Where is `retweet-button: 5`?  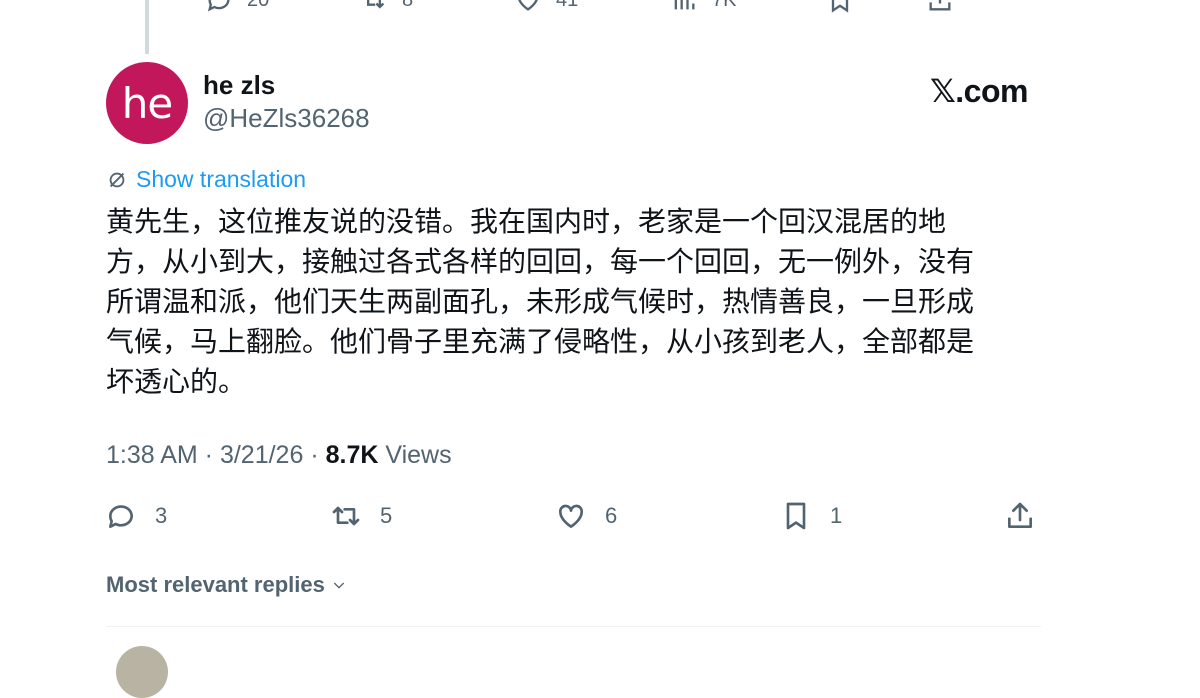
retweet-button: 5 is located at coordinates (361, 516).